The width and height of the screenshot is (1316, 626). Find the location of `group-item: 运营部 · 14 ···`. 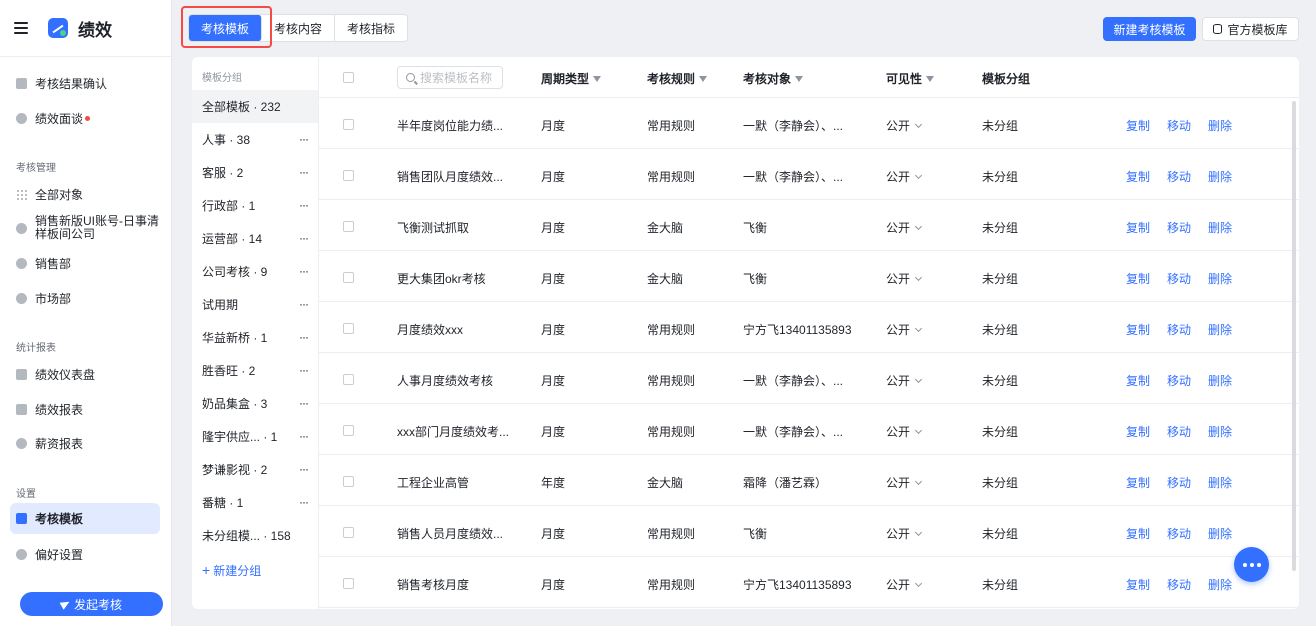

group-item: 运营部 · 14 ··· is located at coordinates (255, 238).